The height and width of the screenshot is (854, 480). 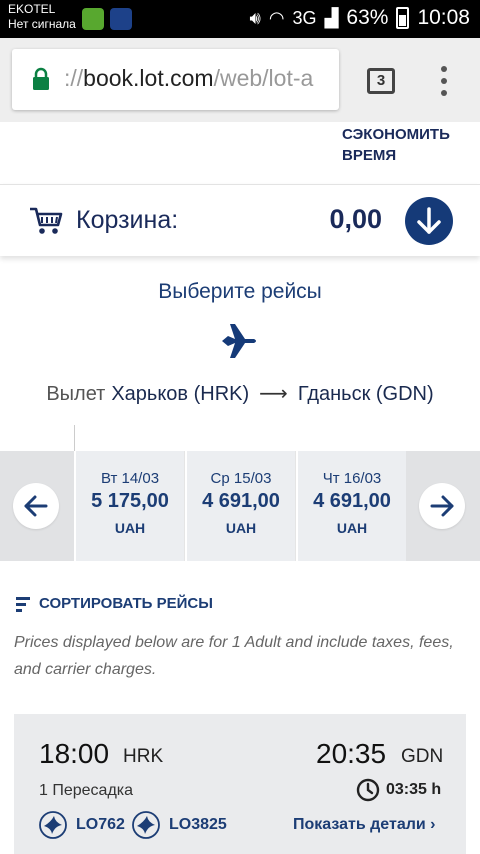 What do you see at coordinates (130, 501) in the screenshot?
I see `date-price: 5 175,00` at bounding box center [130, 501].